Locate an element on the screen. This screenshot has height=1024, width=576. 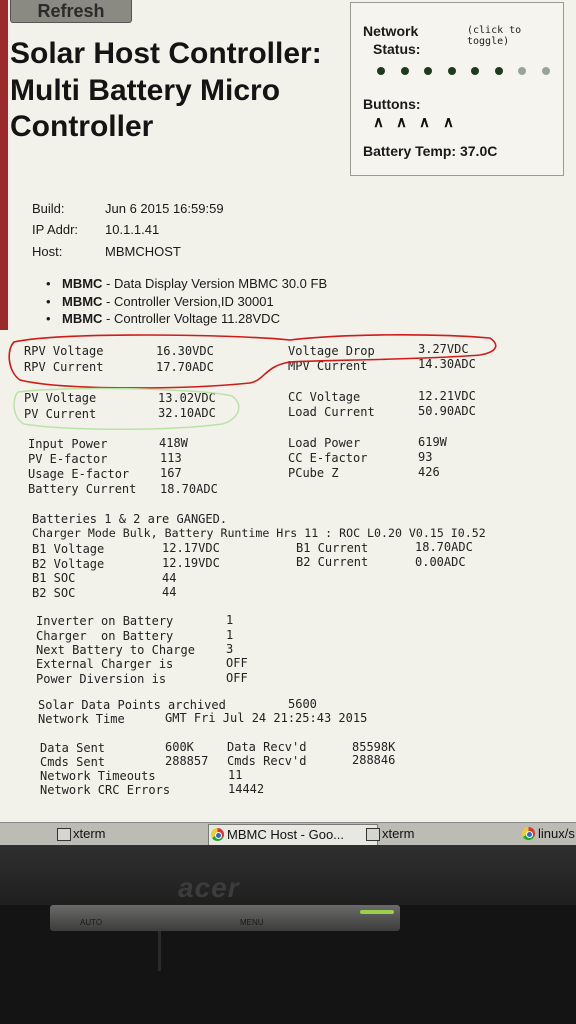
load-current-value: 50.90ADC is located at coordinates (447, 411).